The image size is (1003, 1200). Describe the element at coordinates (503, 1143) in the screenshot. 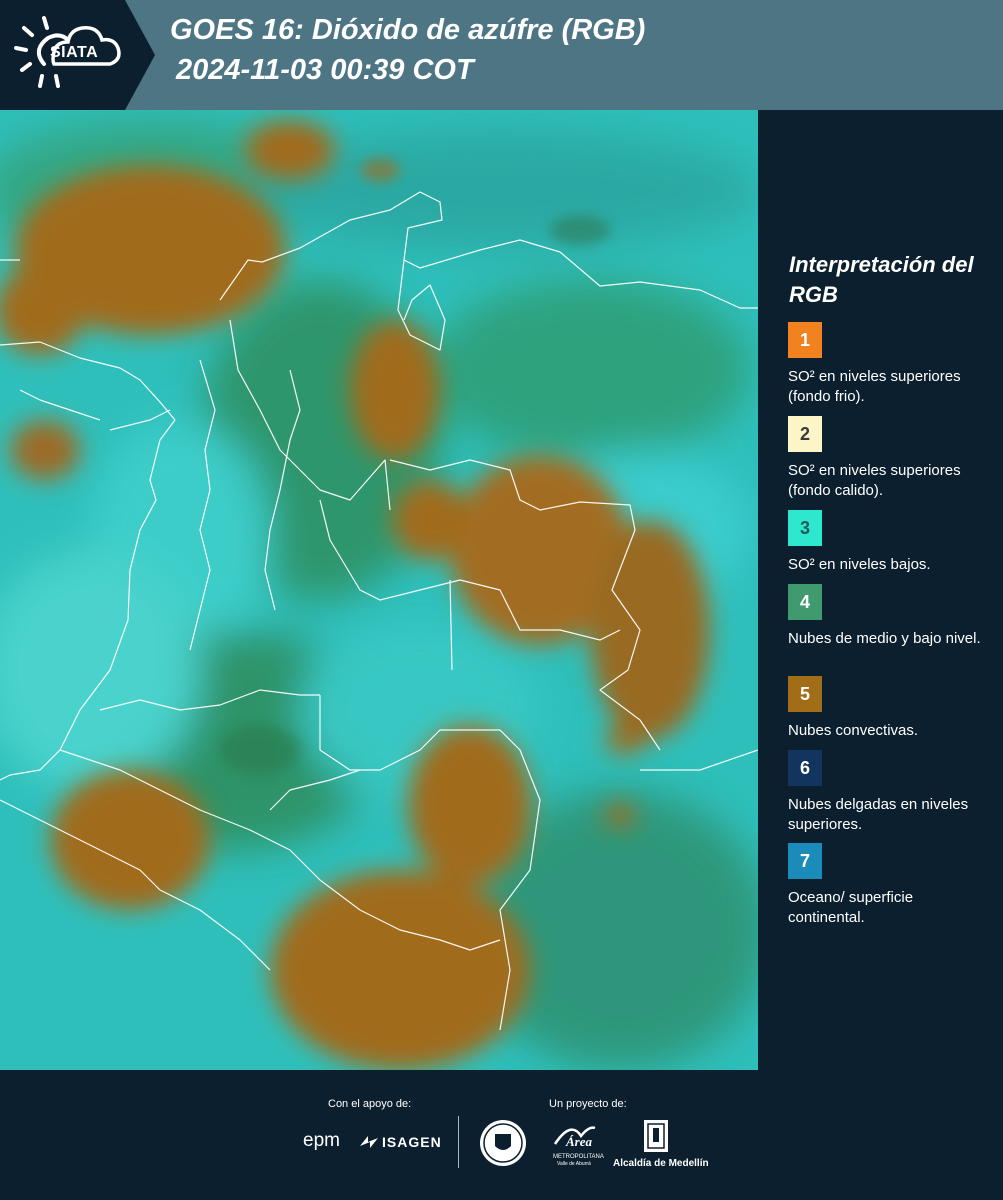

I see `medellin-seal-icon` at that location.